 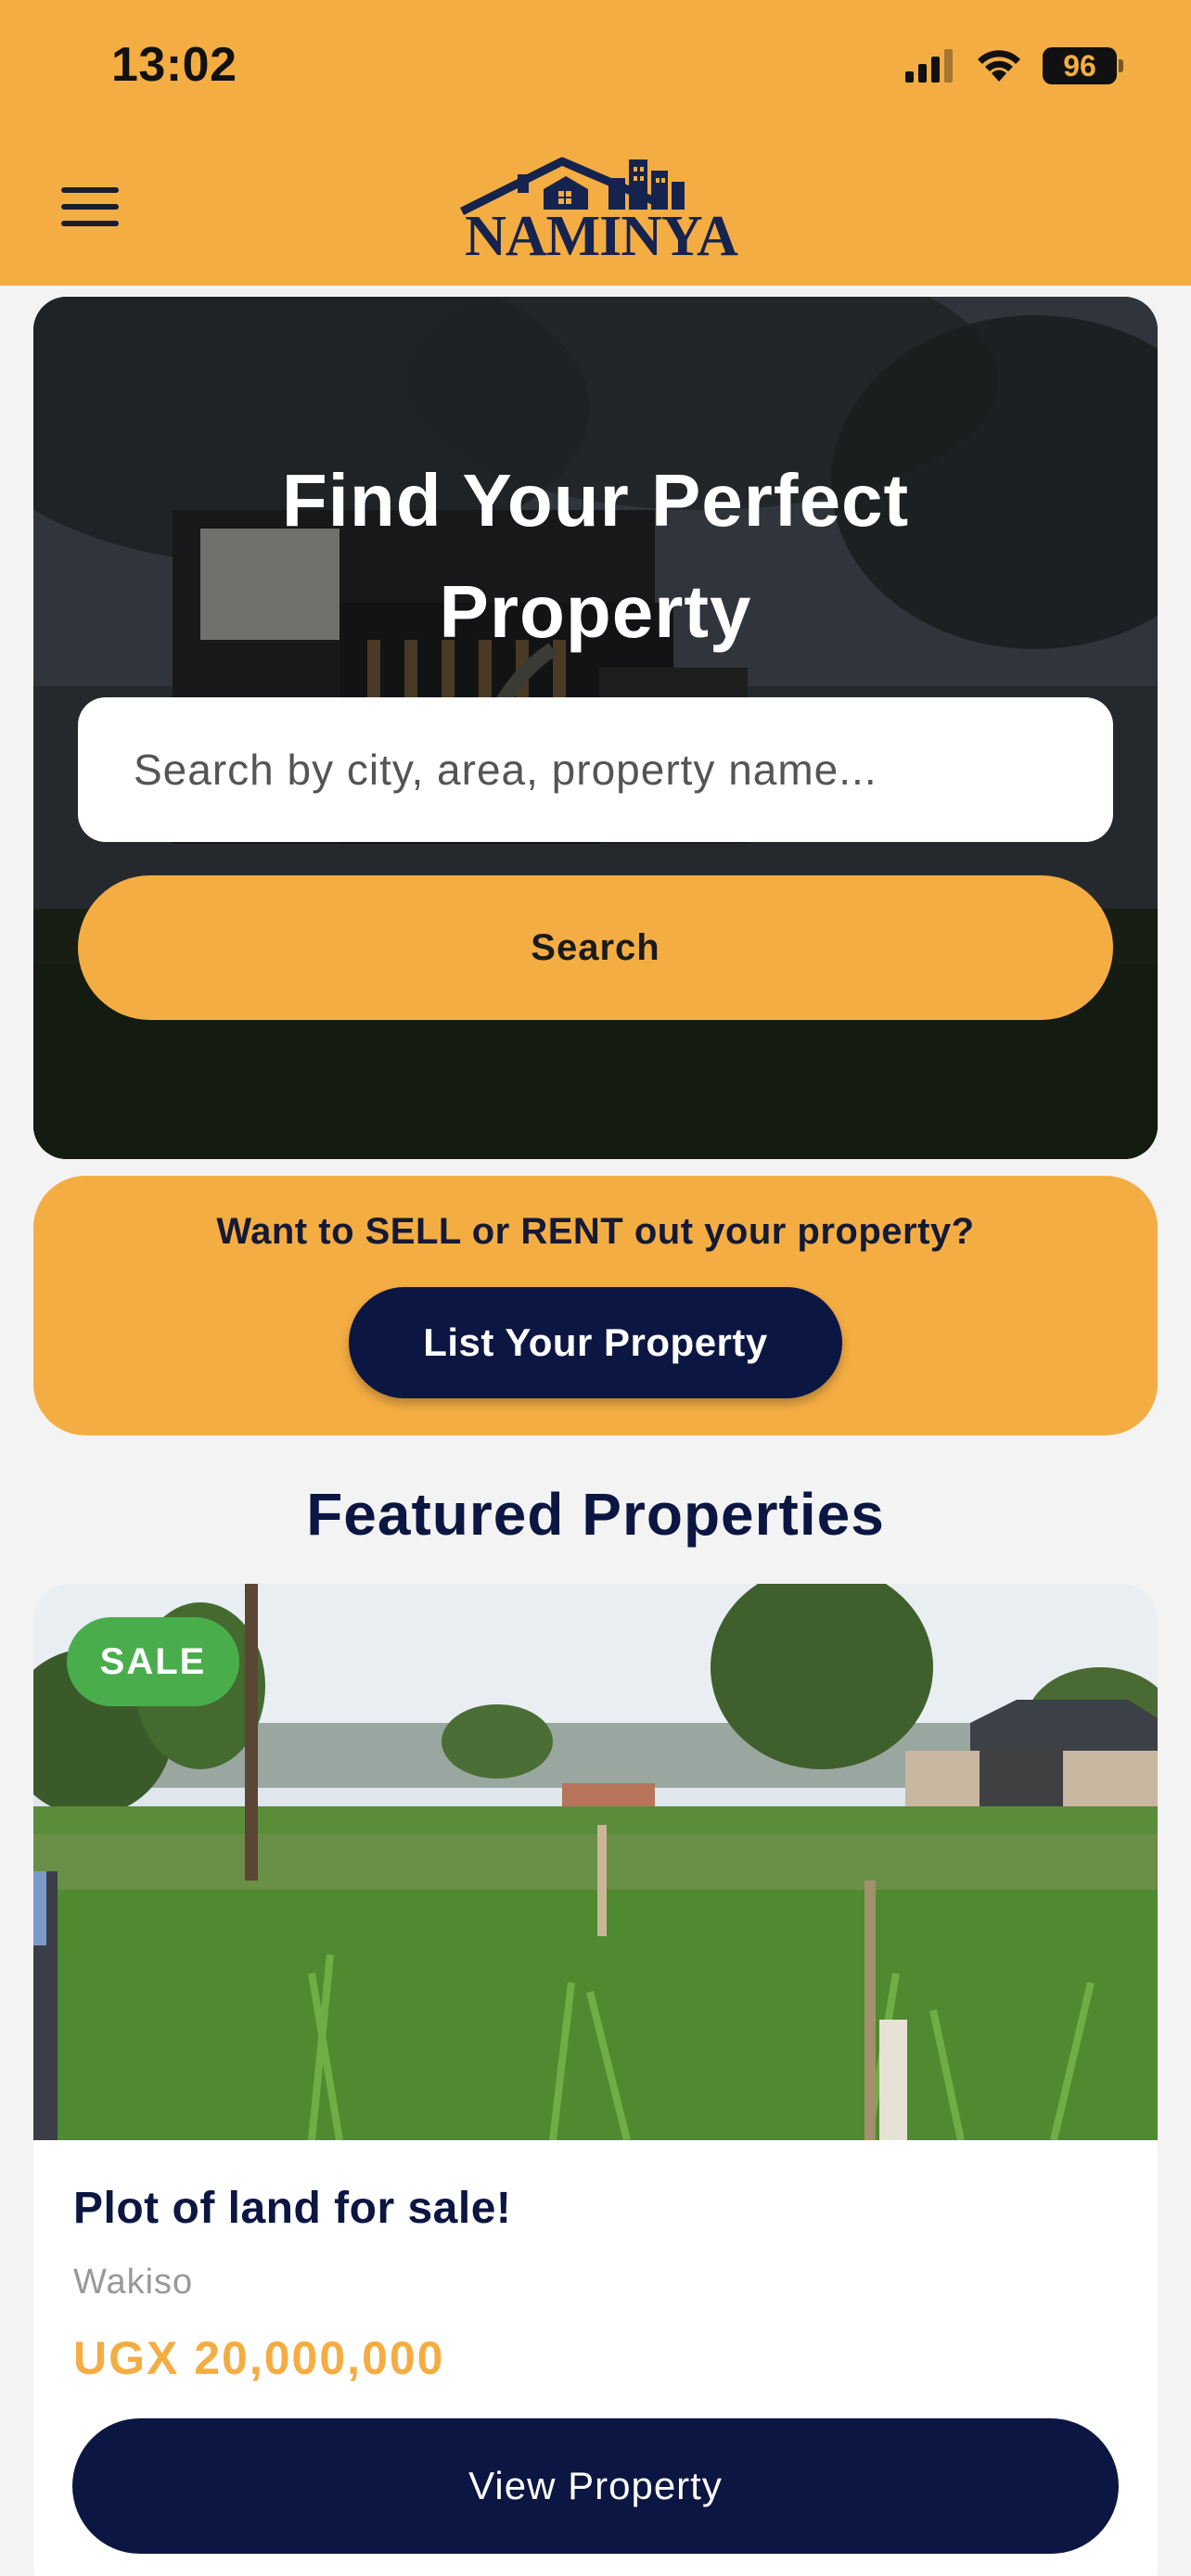 What do you see at coordinates (595, 769) in the screenshot?
I see `search-input` at bounding box center [595, 769].